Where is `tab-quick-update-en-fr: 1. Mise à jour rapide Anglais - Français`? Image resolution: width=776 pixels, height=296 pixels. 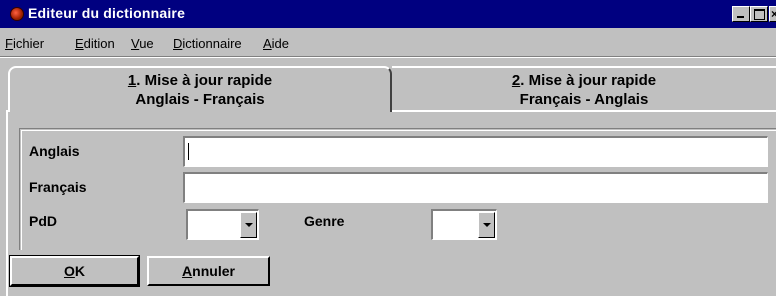
tab-quick-update-en-fr: 1. Mise à jour rapide Anglais - Français is located at coordinates (200, 89).